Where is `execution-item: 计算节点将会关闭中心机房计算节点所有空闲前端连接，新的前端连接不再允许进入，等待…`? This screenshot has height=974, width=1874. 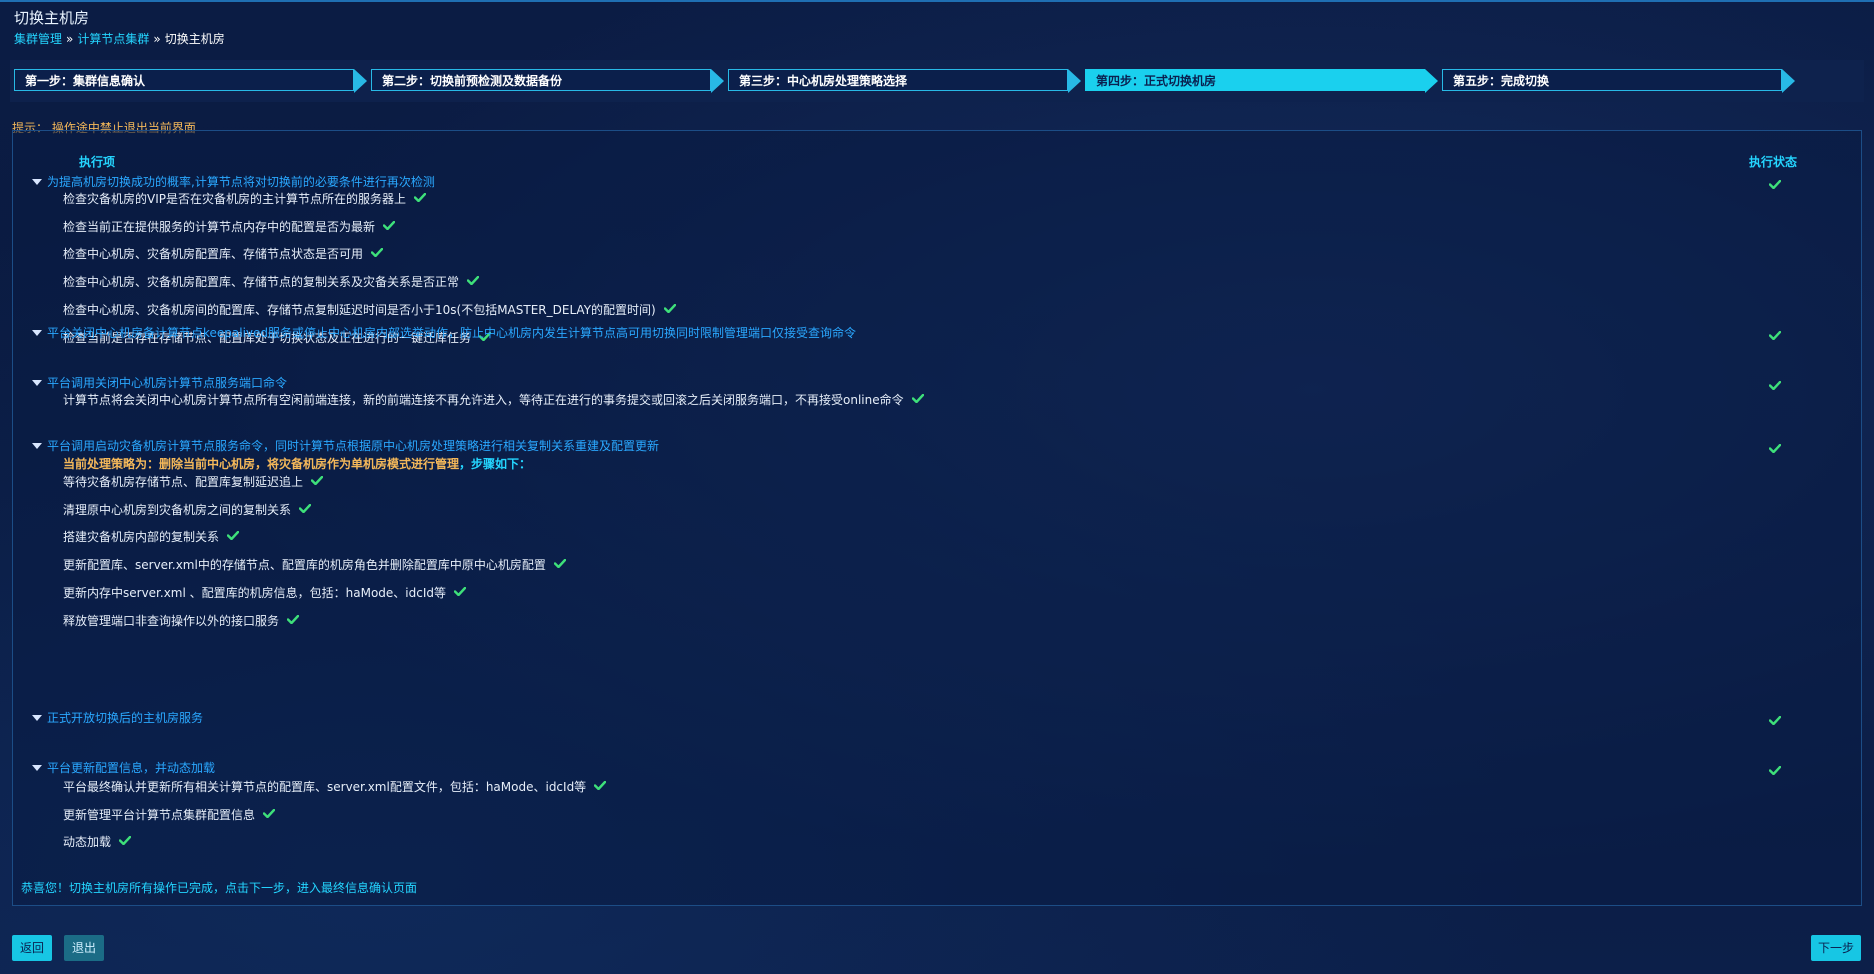 execution-item: 计算节点将会关闭中心机房计算节点所有空闲前端连接，新的前端连接不再允许进入，等待… is located at coordinates (493, 399).